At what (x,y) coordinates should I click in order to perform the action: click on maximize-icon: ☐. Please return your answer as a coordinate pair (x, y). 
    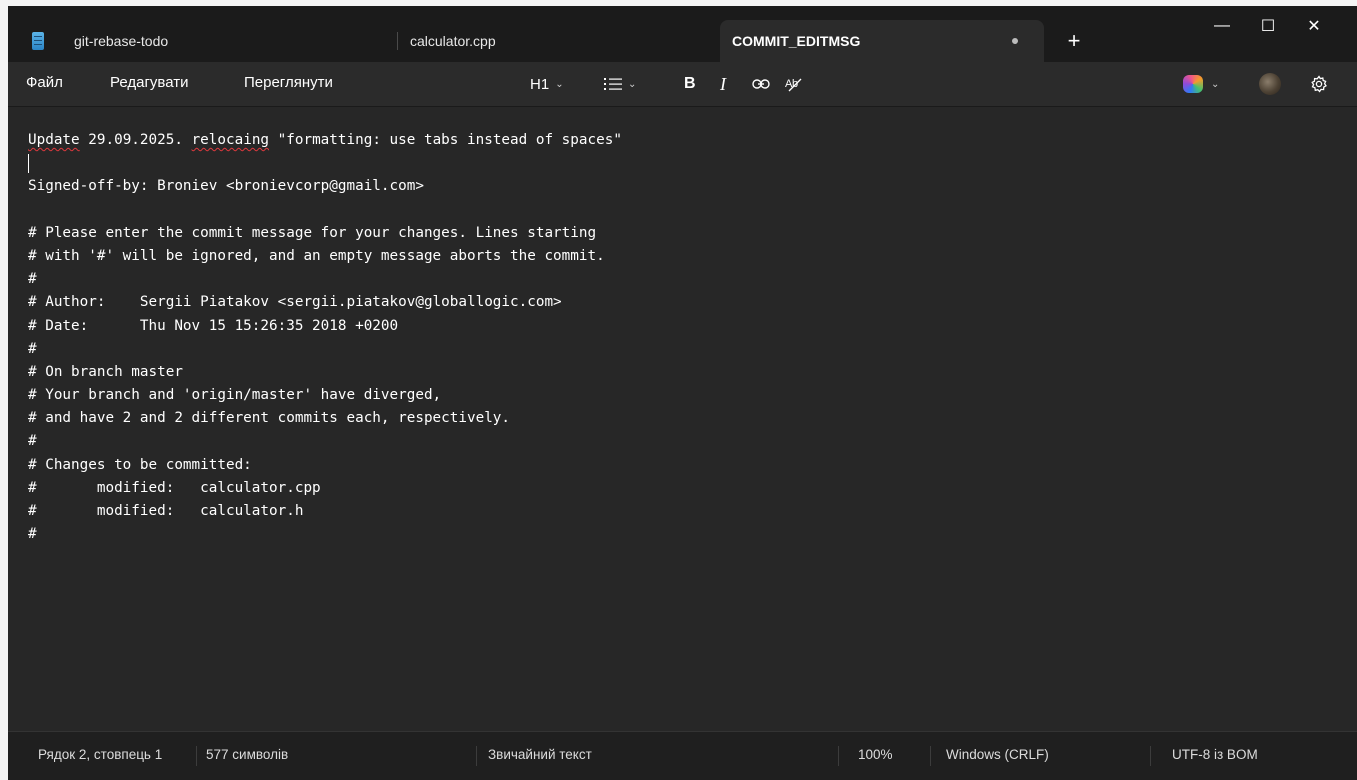
    Looking at the image, I should click on (1268, 26).